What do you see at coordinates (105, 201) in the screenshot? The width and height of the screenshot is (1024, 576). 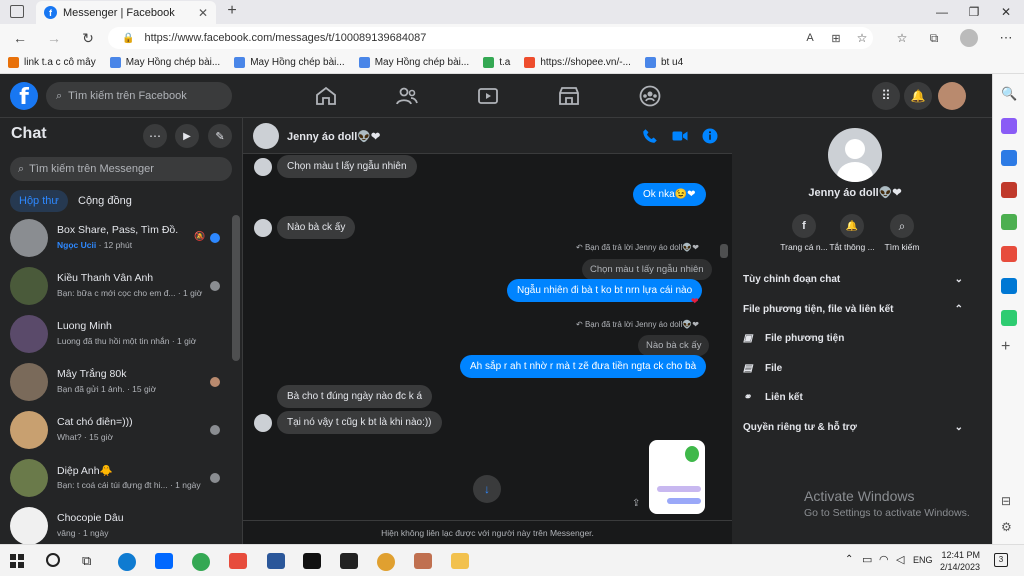 I see `tab-community: Cộng đồng` at bounding box center [105, 201].